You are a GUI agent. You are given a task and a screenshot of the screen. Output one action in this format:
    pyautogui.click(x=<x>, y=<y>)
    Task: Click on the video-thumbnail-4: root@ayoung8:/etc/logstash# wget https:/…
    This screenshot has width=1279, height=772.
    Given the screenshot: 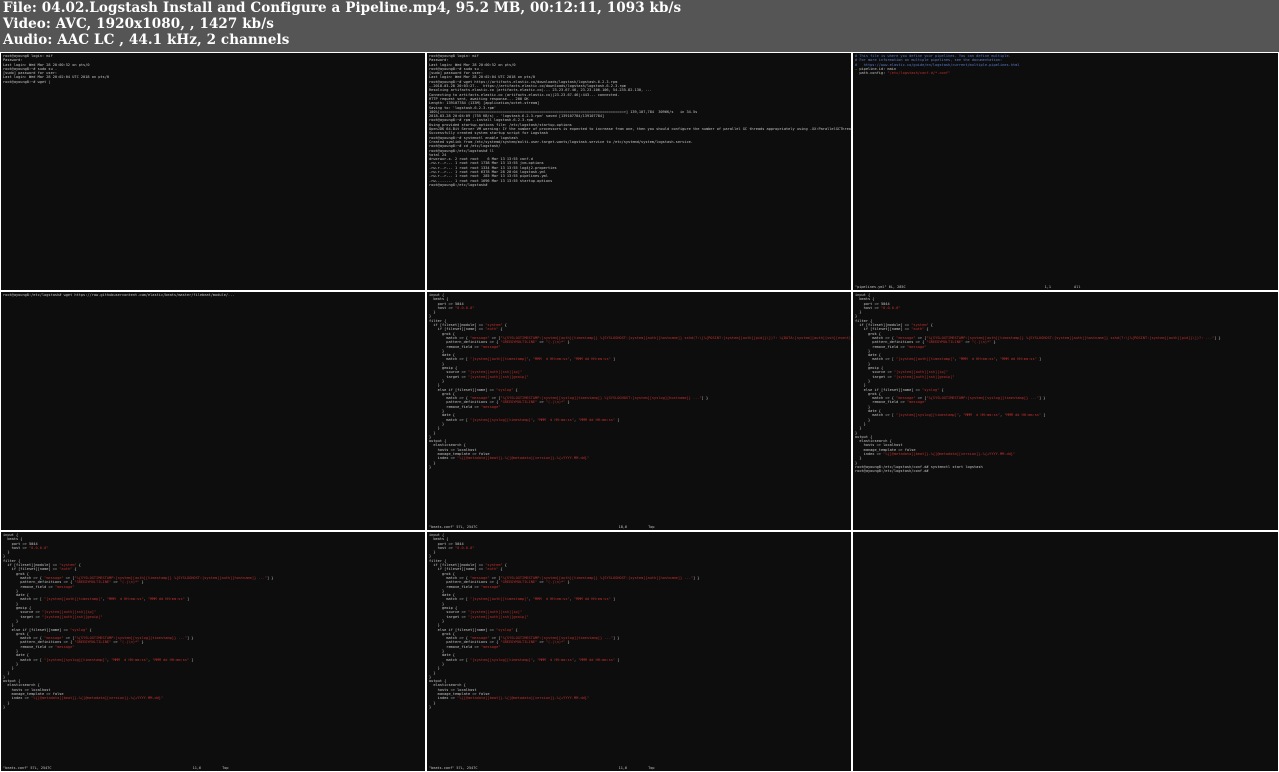 What is the action you would take?
    pyautogui.click(x=213, y=411)
    